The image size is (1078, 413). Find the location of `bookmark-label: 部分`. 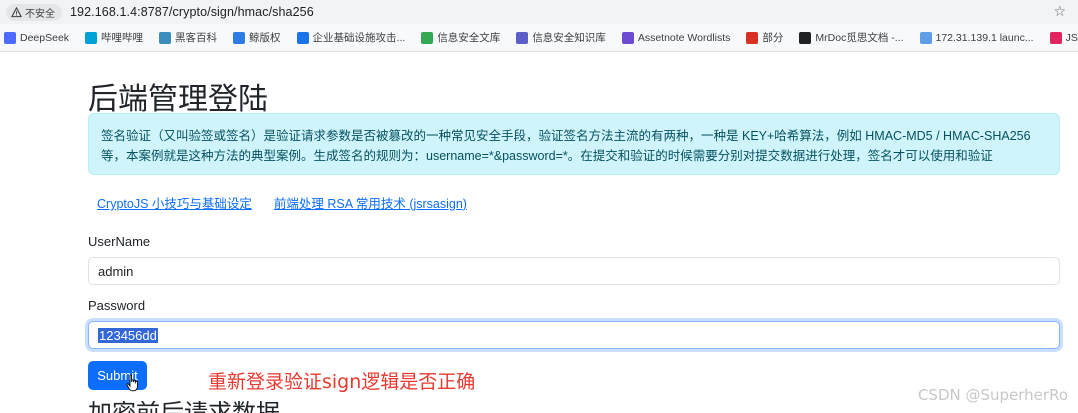

bookmark-label: 部分 is located at coordinates (773, 38).